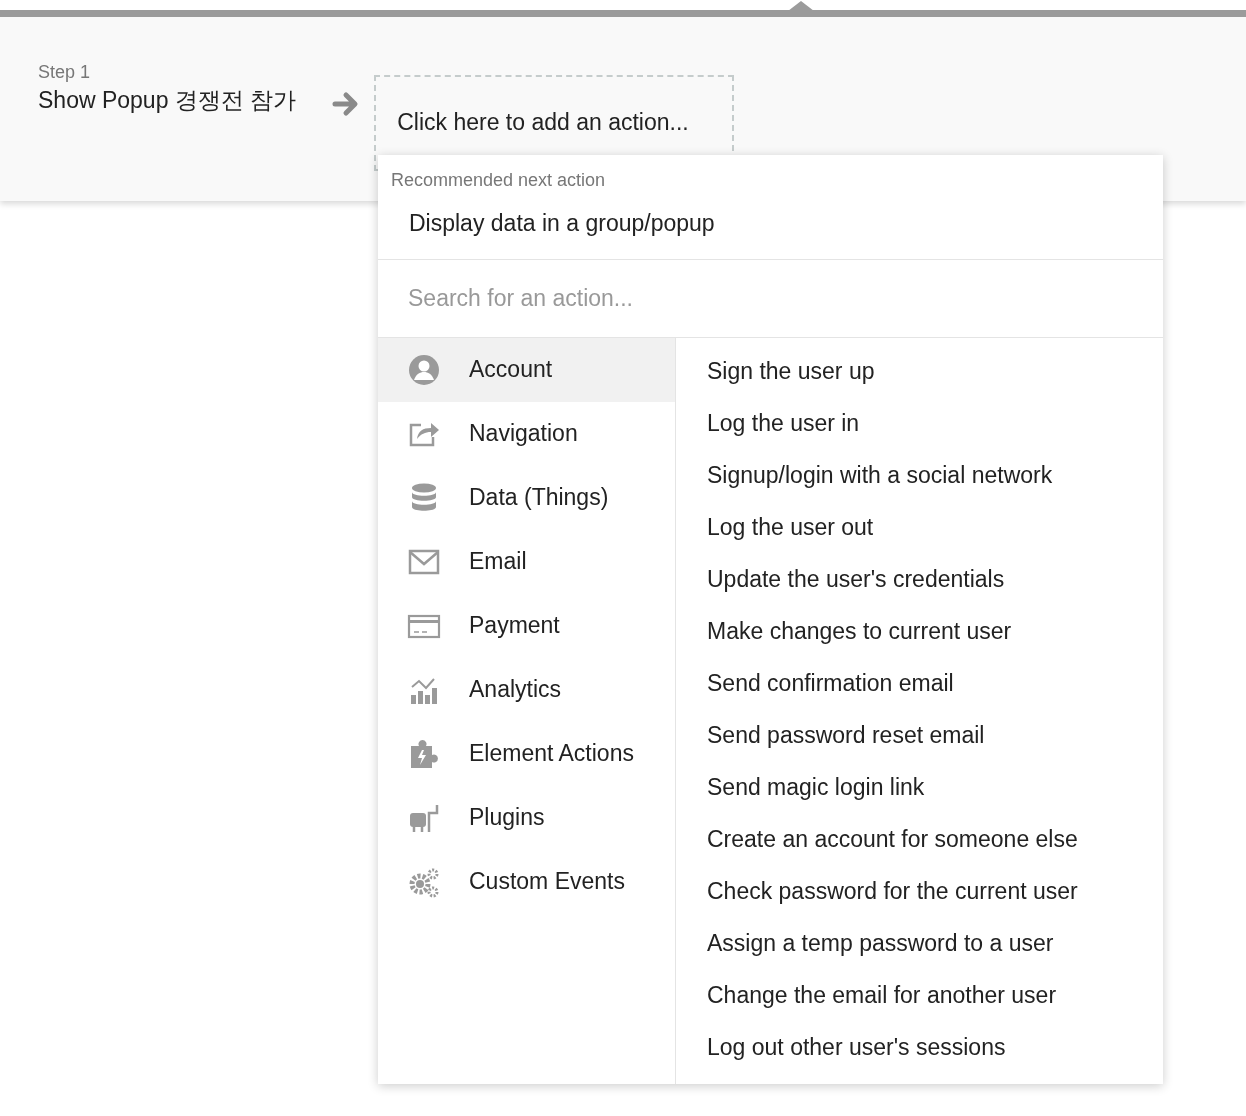 The image size is (1246, 1116). Describe the element at coordinates (919, 787) in the screenshot. I see `action-item: Send magic login link` at that location.